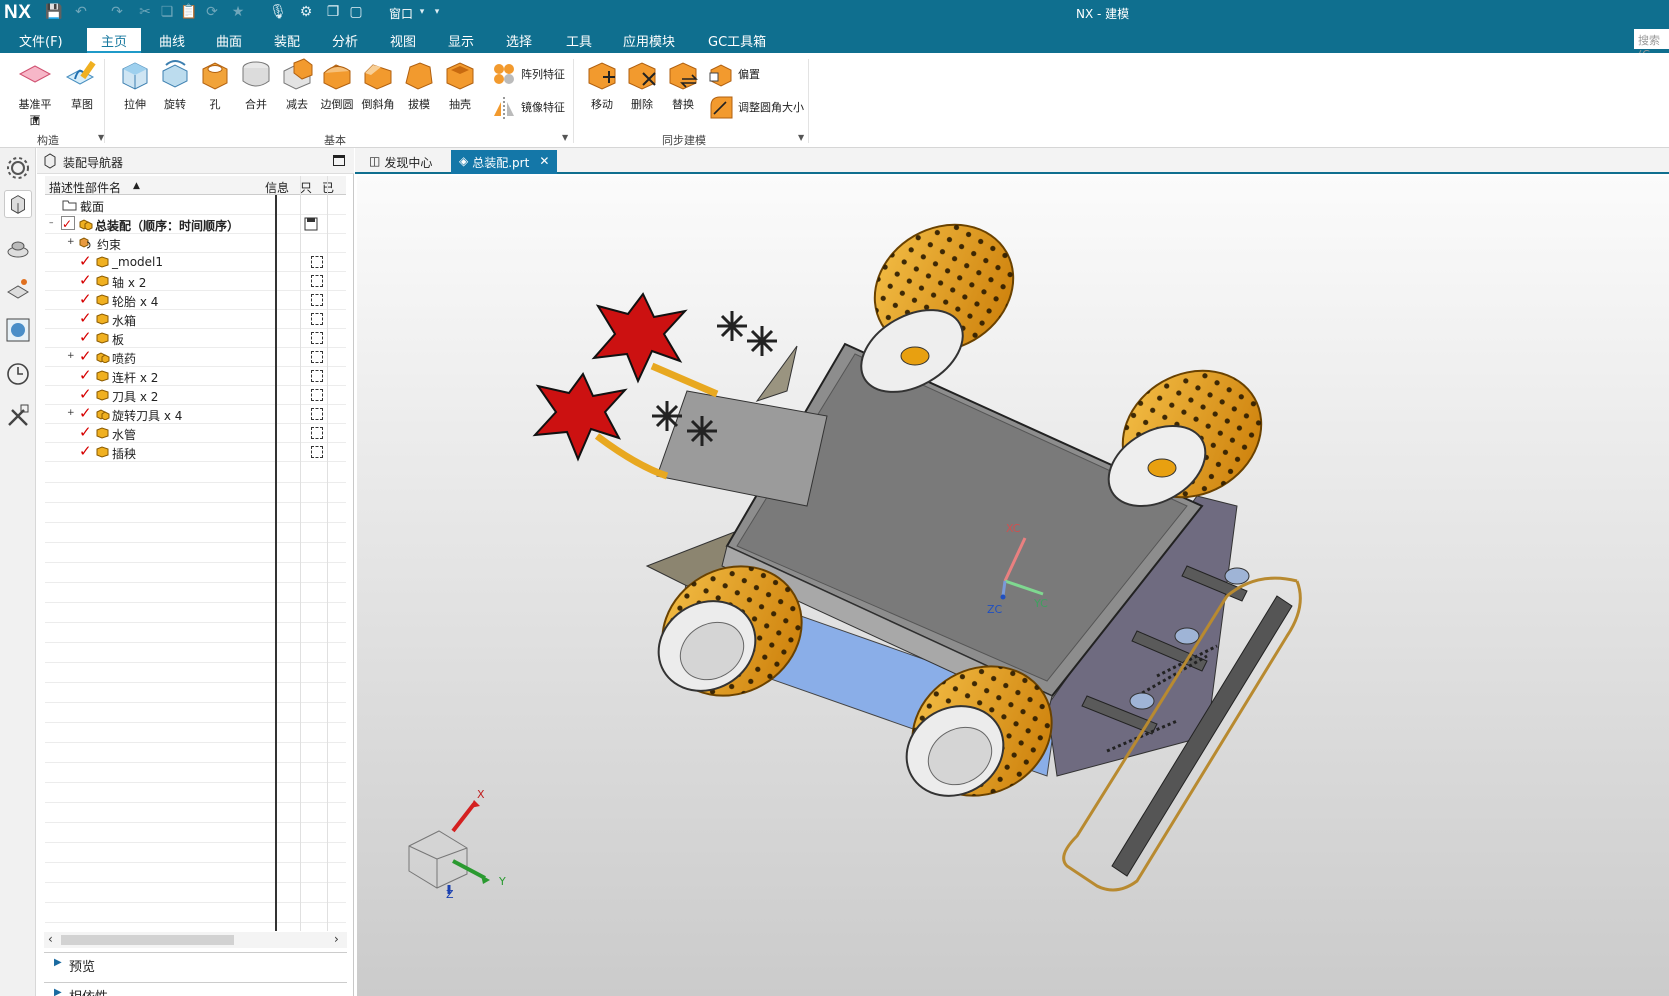 The height and width of the screenshot is (996, 1669). Describe the element at coordinates (1651, 45) in the screenshot. I see `search-input: 搜索 (C` at that location.